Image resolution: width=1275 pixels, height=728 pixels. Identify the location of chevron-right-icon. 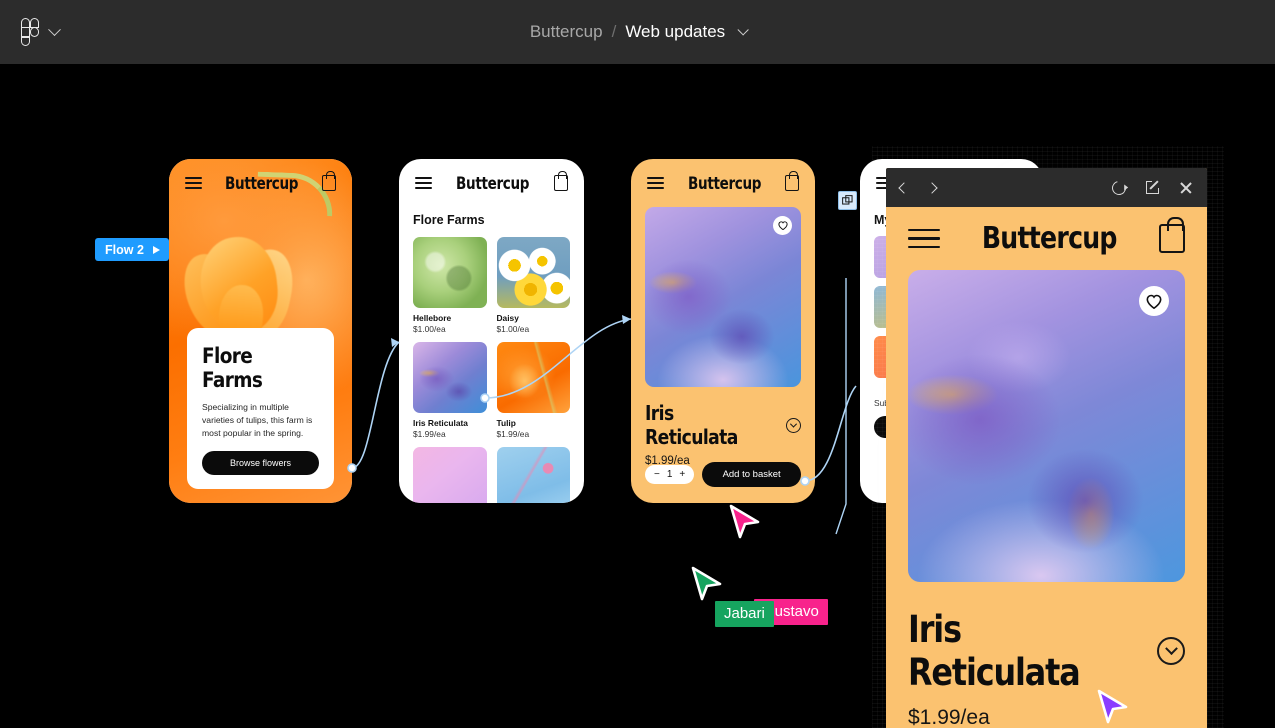
(932, 187).